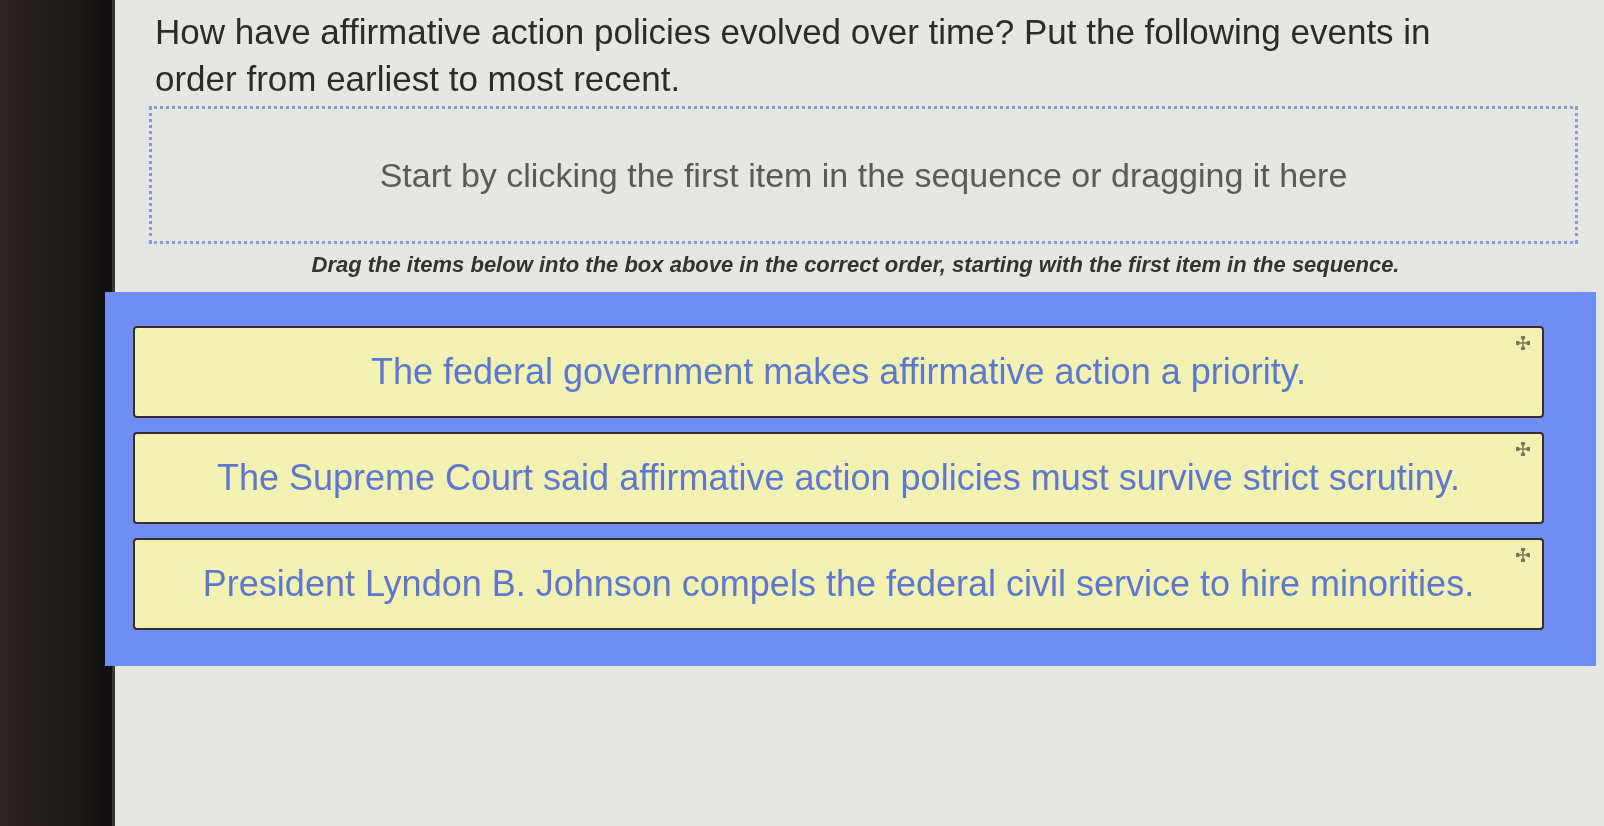 The width and height of the screenshot is (1604, 826). Describe the element at coordinates (855, 265) in the screenshot. I see `instruction-text: Drag the items below into the box above in the correct order, starting with the first item in the sequence.` at that location.